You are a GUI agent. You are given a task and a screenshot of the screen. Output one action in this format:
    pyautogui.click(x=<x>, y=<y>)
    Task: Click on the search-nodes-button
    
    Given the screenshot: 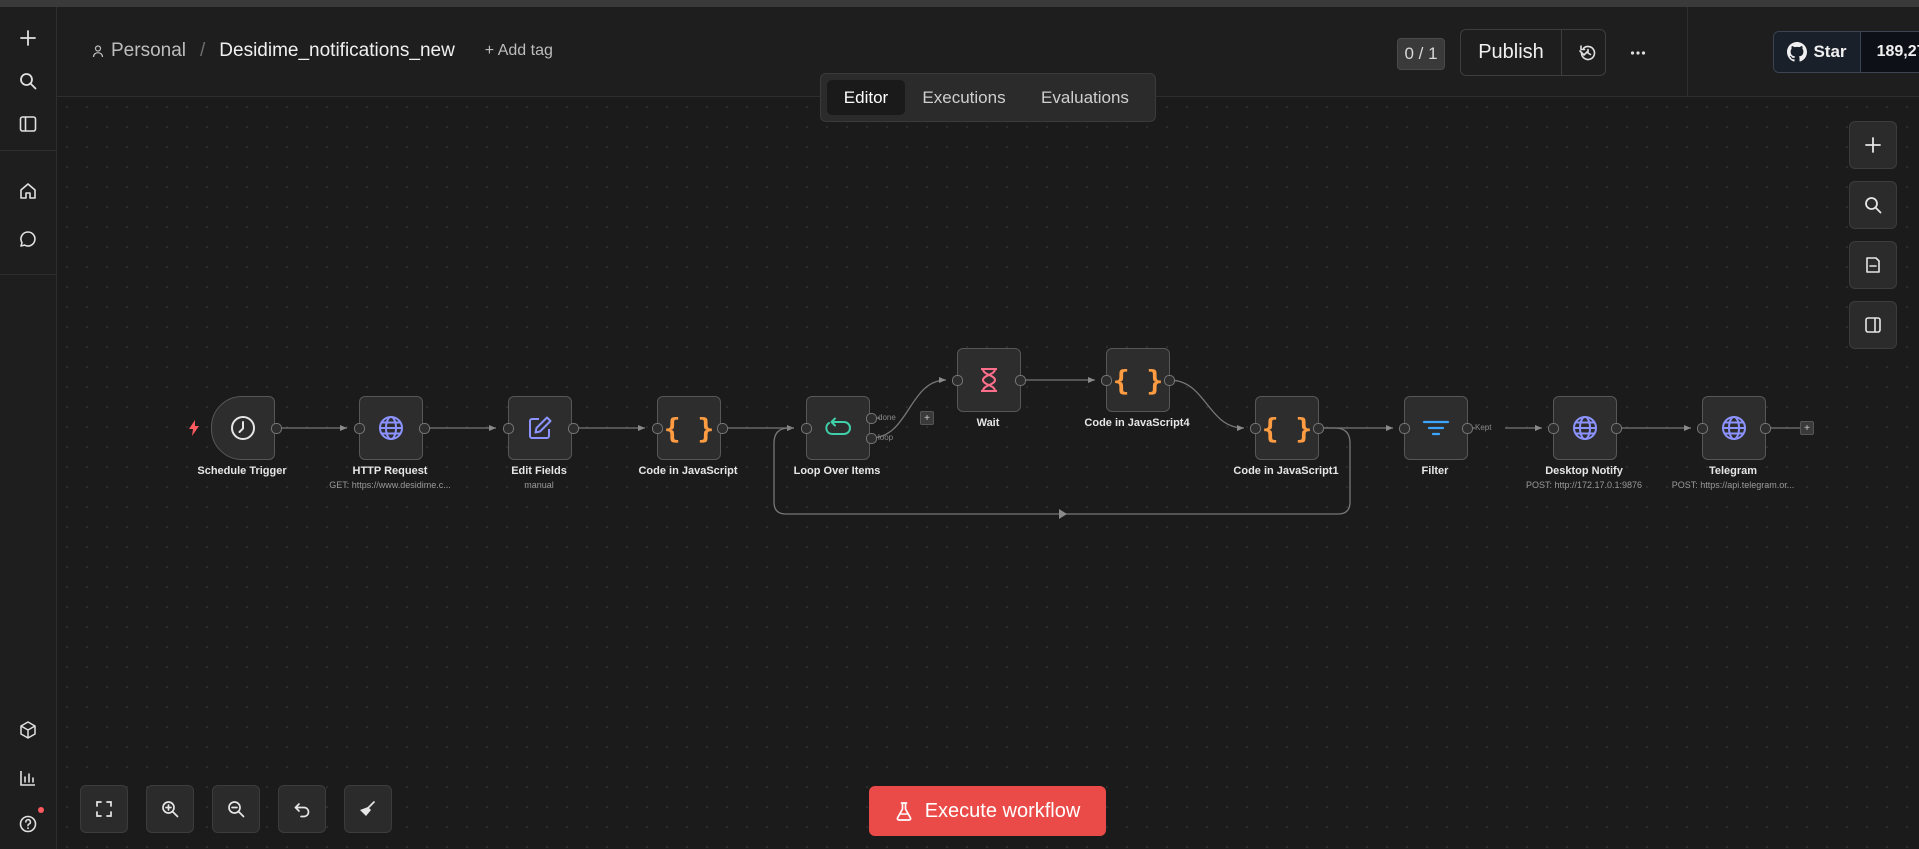 What is the action you would take?
    pyautogui.click(x=1873, y=205)
    